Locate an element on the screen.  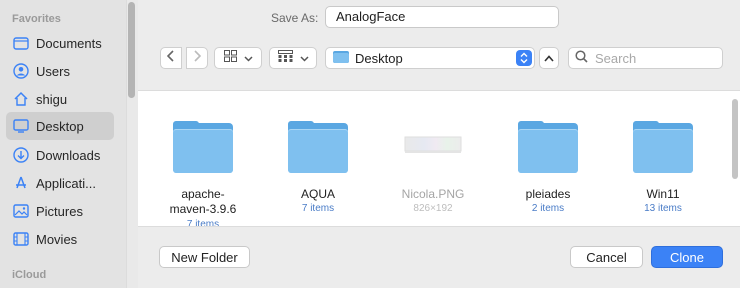
back-button is located at coordinates (171, 58).